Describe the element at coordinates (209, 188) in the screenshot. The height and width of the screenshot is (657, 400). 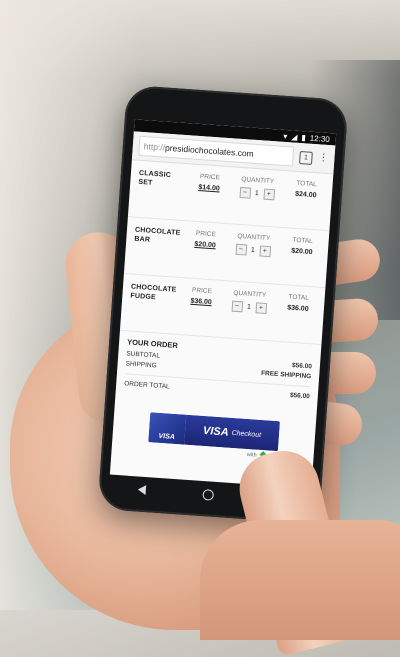
I see `price-value: $14.00` at that location.